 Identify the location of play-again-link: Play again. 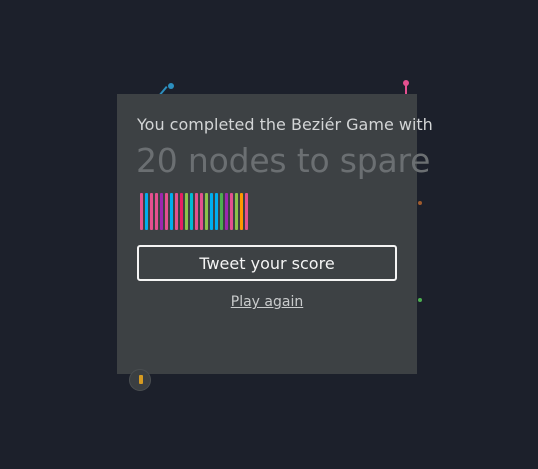
(267, 302).